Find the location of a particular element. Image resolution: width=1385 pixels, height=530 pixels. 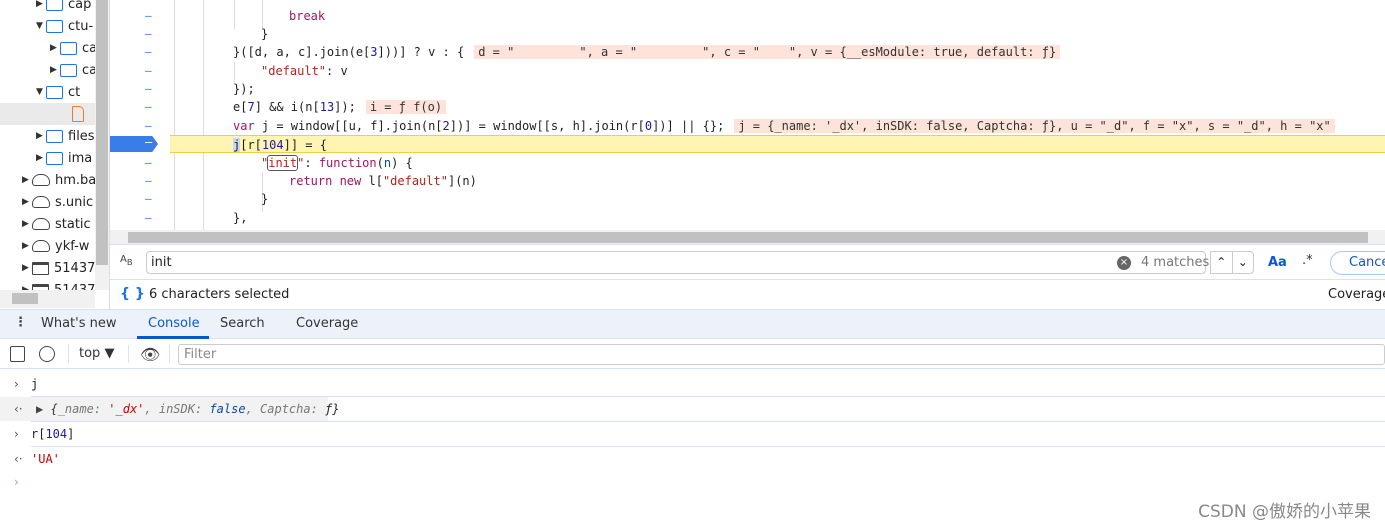

next-match-button: ⌄ is located at coordinates (1242, 262).